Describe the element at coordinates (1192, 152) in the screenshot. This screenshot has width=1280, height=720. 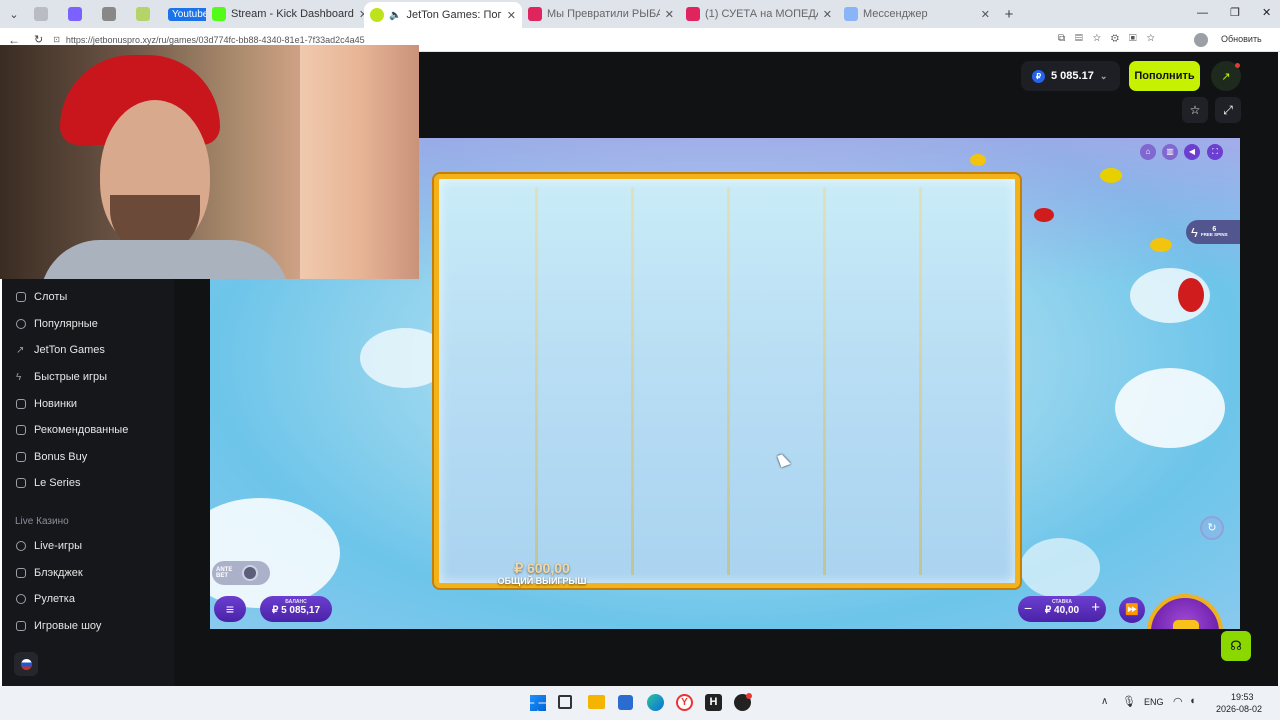
I see `sound-icon: ◀` at that location.